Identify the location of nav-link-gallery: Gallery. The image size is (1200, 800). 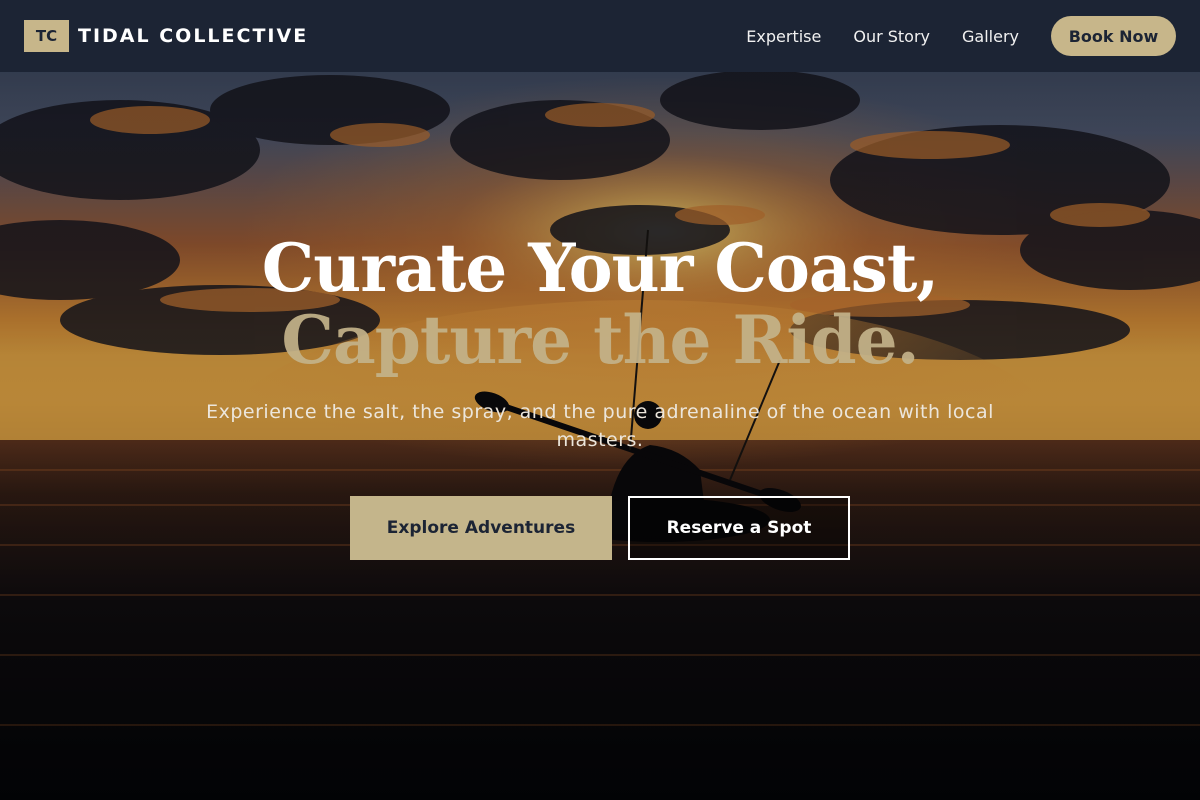
(990, 36).